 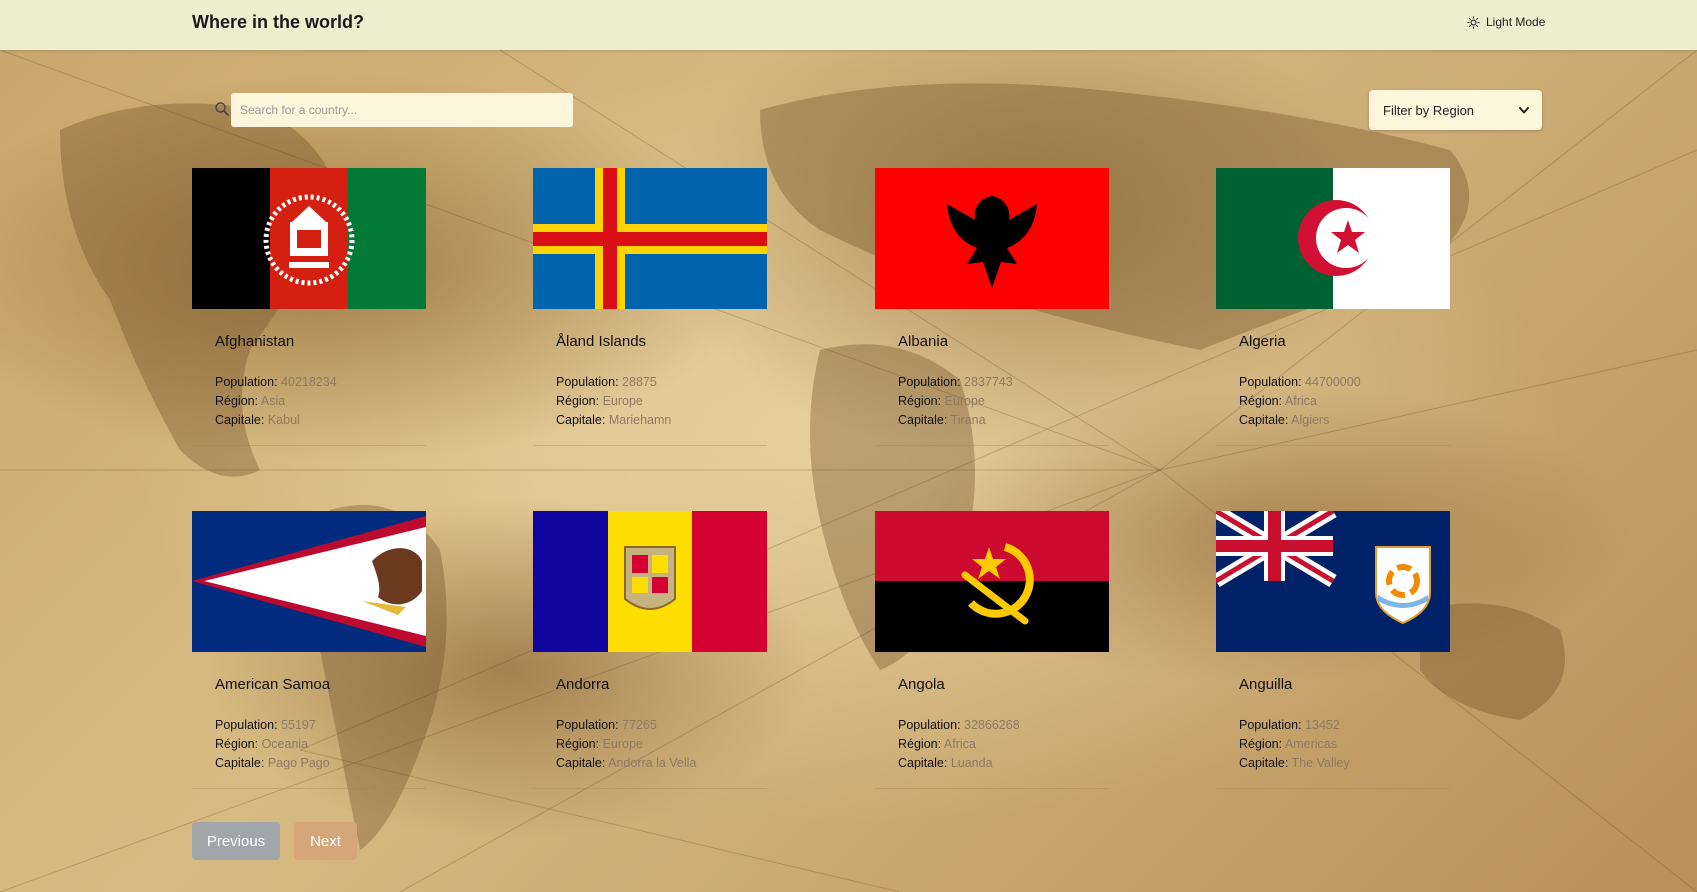 What do you see at coordinates (222, 109) in the screenshot?
I see `search-icon` at bounding box center [222, 109].